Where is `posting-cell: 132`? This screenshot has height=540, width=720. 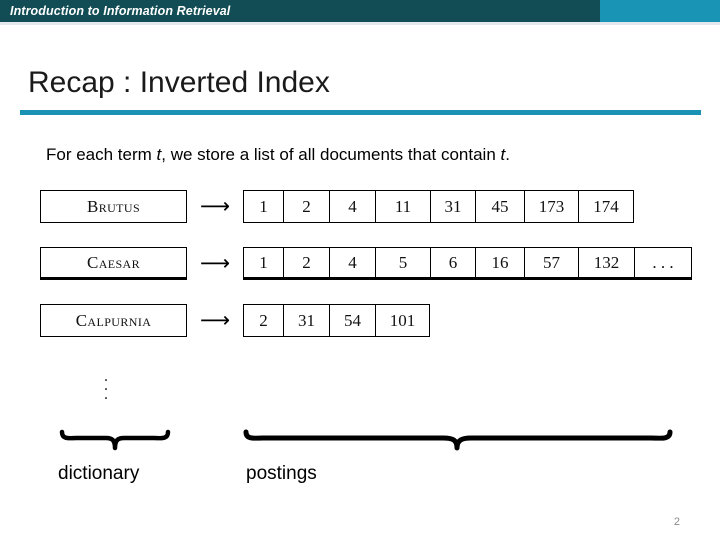
posting-cell: 132 is located at coordinates (606, 263).